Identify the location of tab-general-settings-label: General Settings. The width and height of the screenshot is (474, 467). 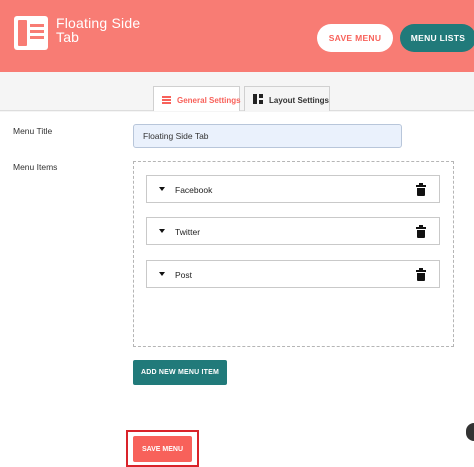
(209, 100).